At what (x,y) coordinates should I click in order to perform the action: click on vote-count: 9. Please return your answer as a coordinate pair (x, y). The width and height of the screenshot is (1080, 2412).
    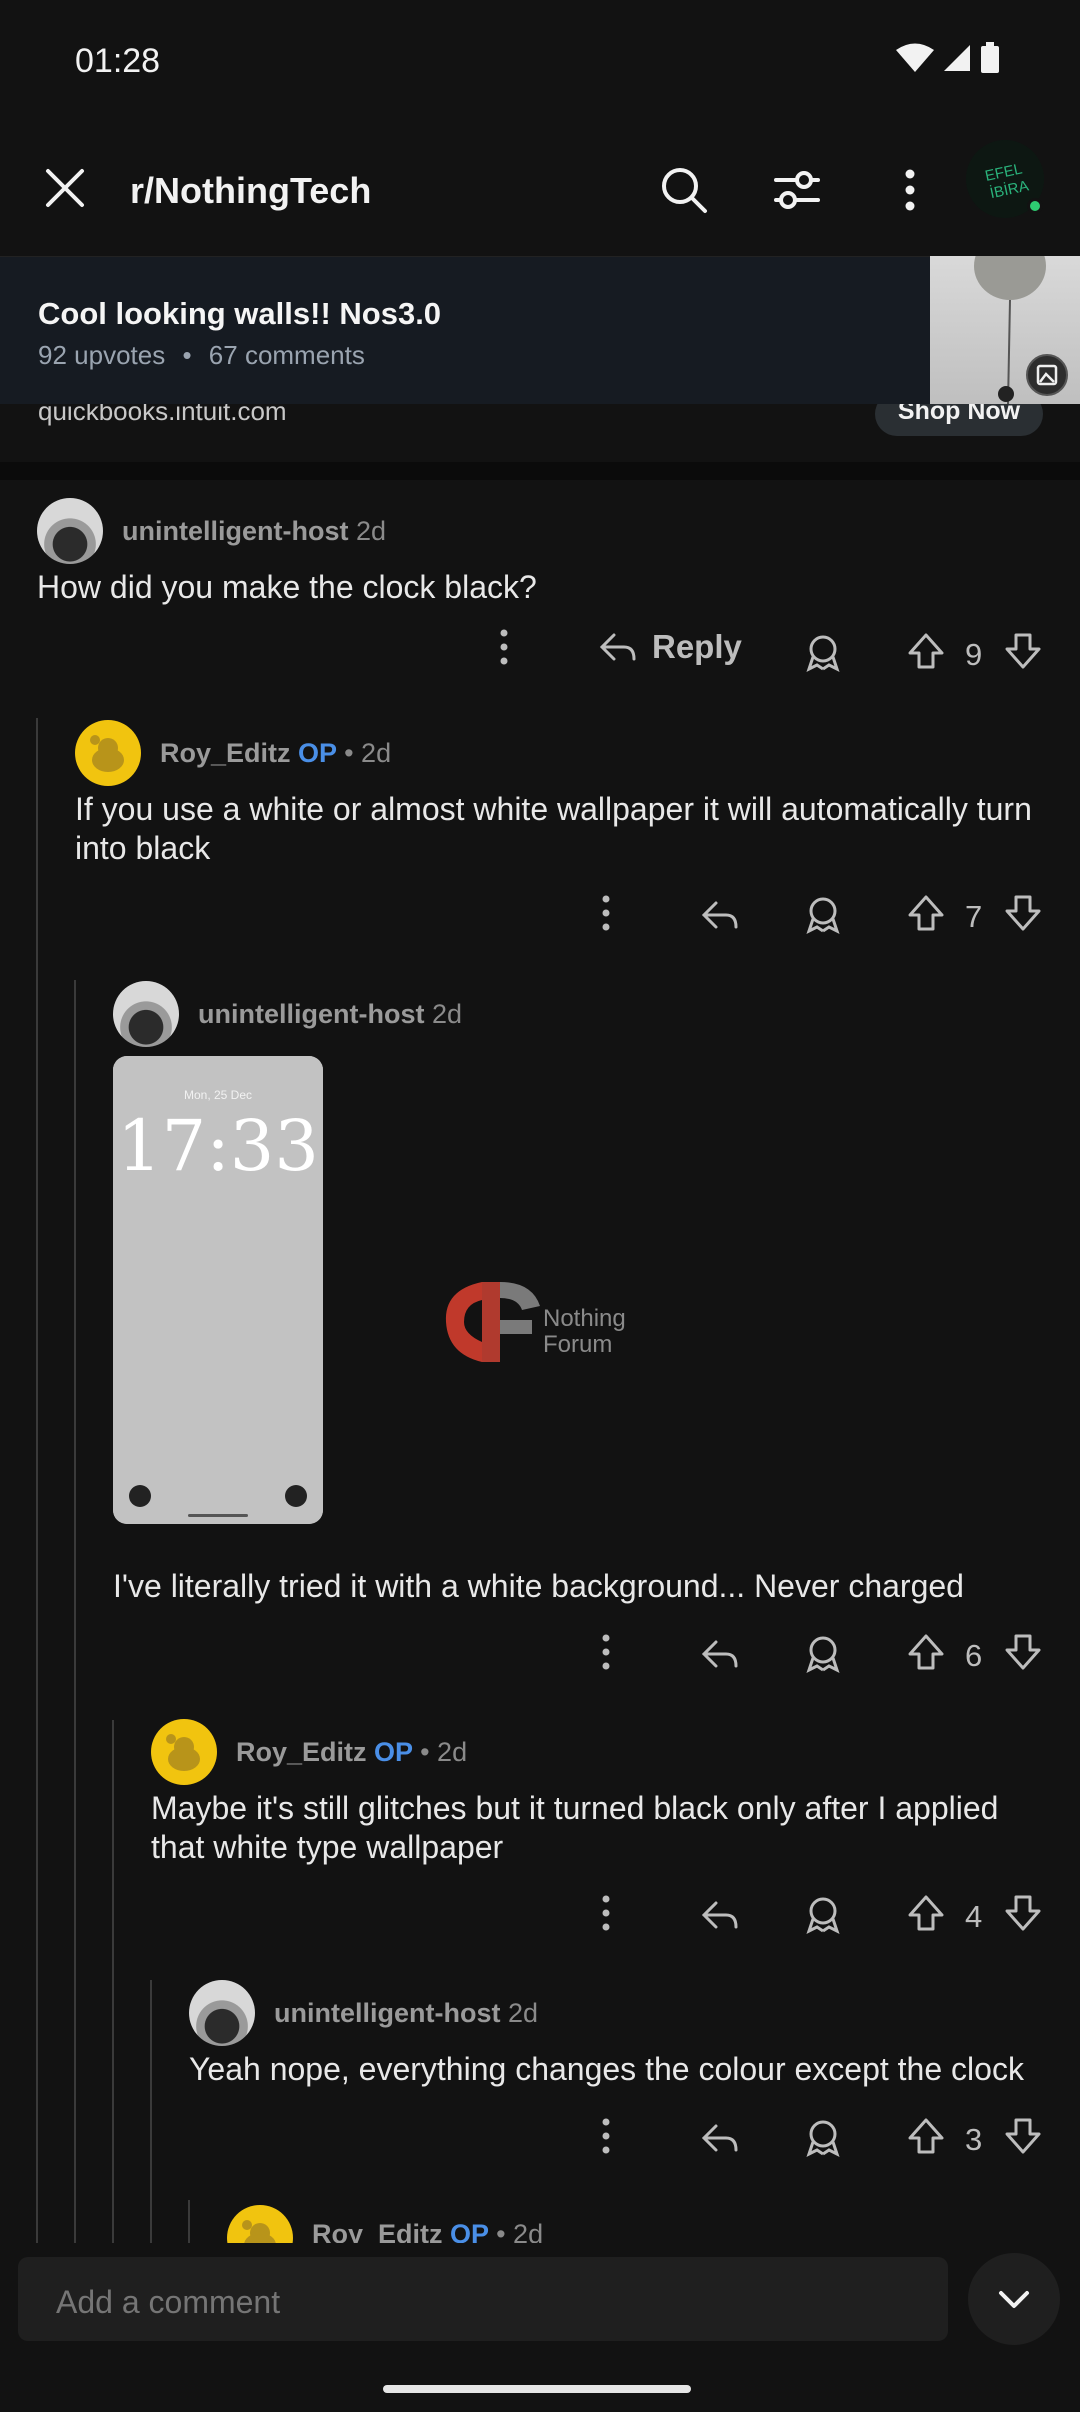
    Looking at the image, I should click on (974, 654).